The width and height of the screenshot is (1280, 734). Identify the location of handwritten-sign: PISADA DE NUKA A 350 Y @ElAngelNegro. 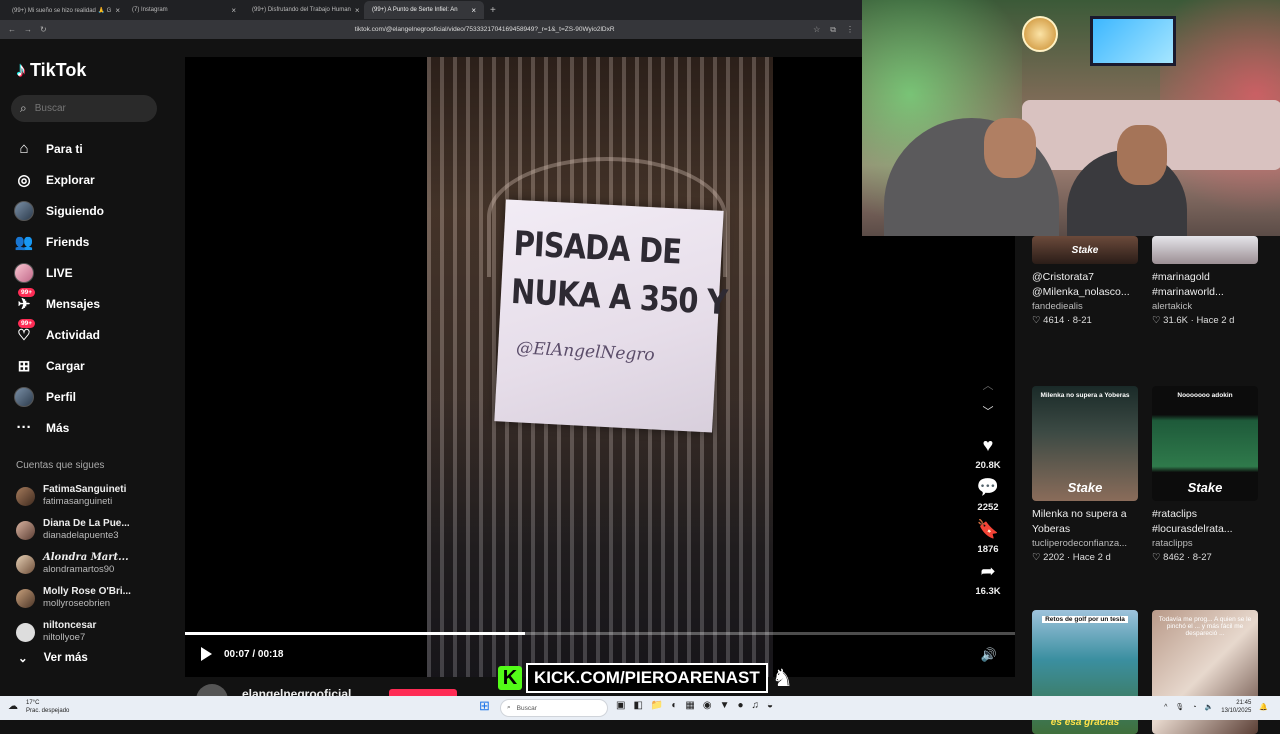
(611, 316).